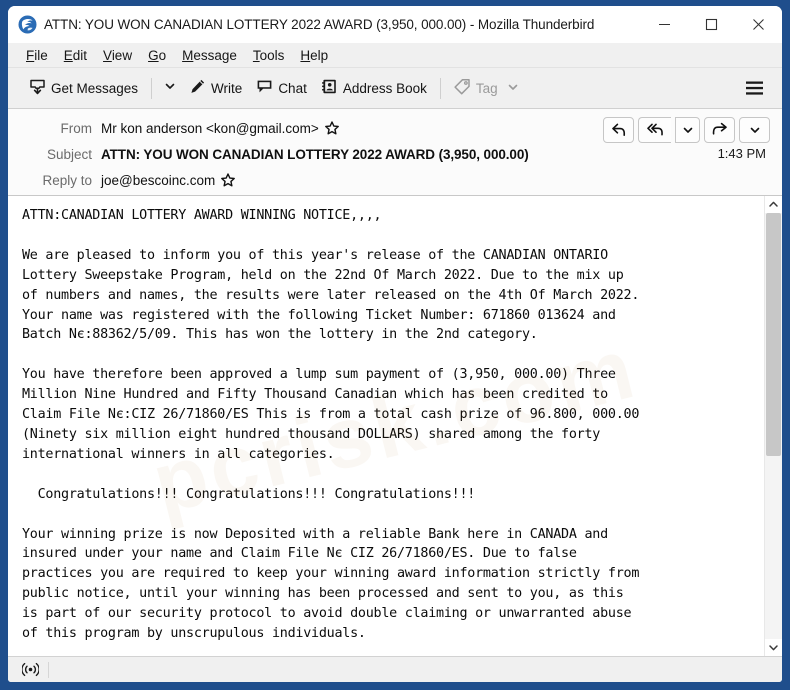 This screenshot has width=790, height=690. Describe the element at coordinates (754, 88) in the screenshot. I see `hamburger-menu-icon` at that location.